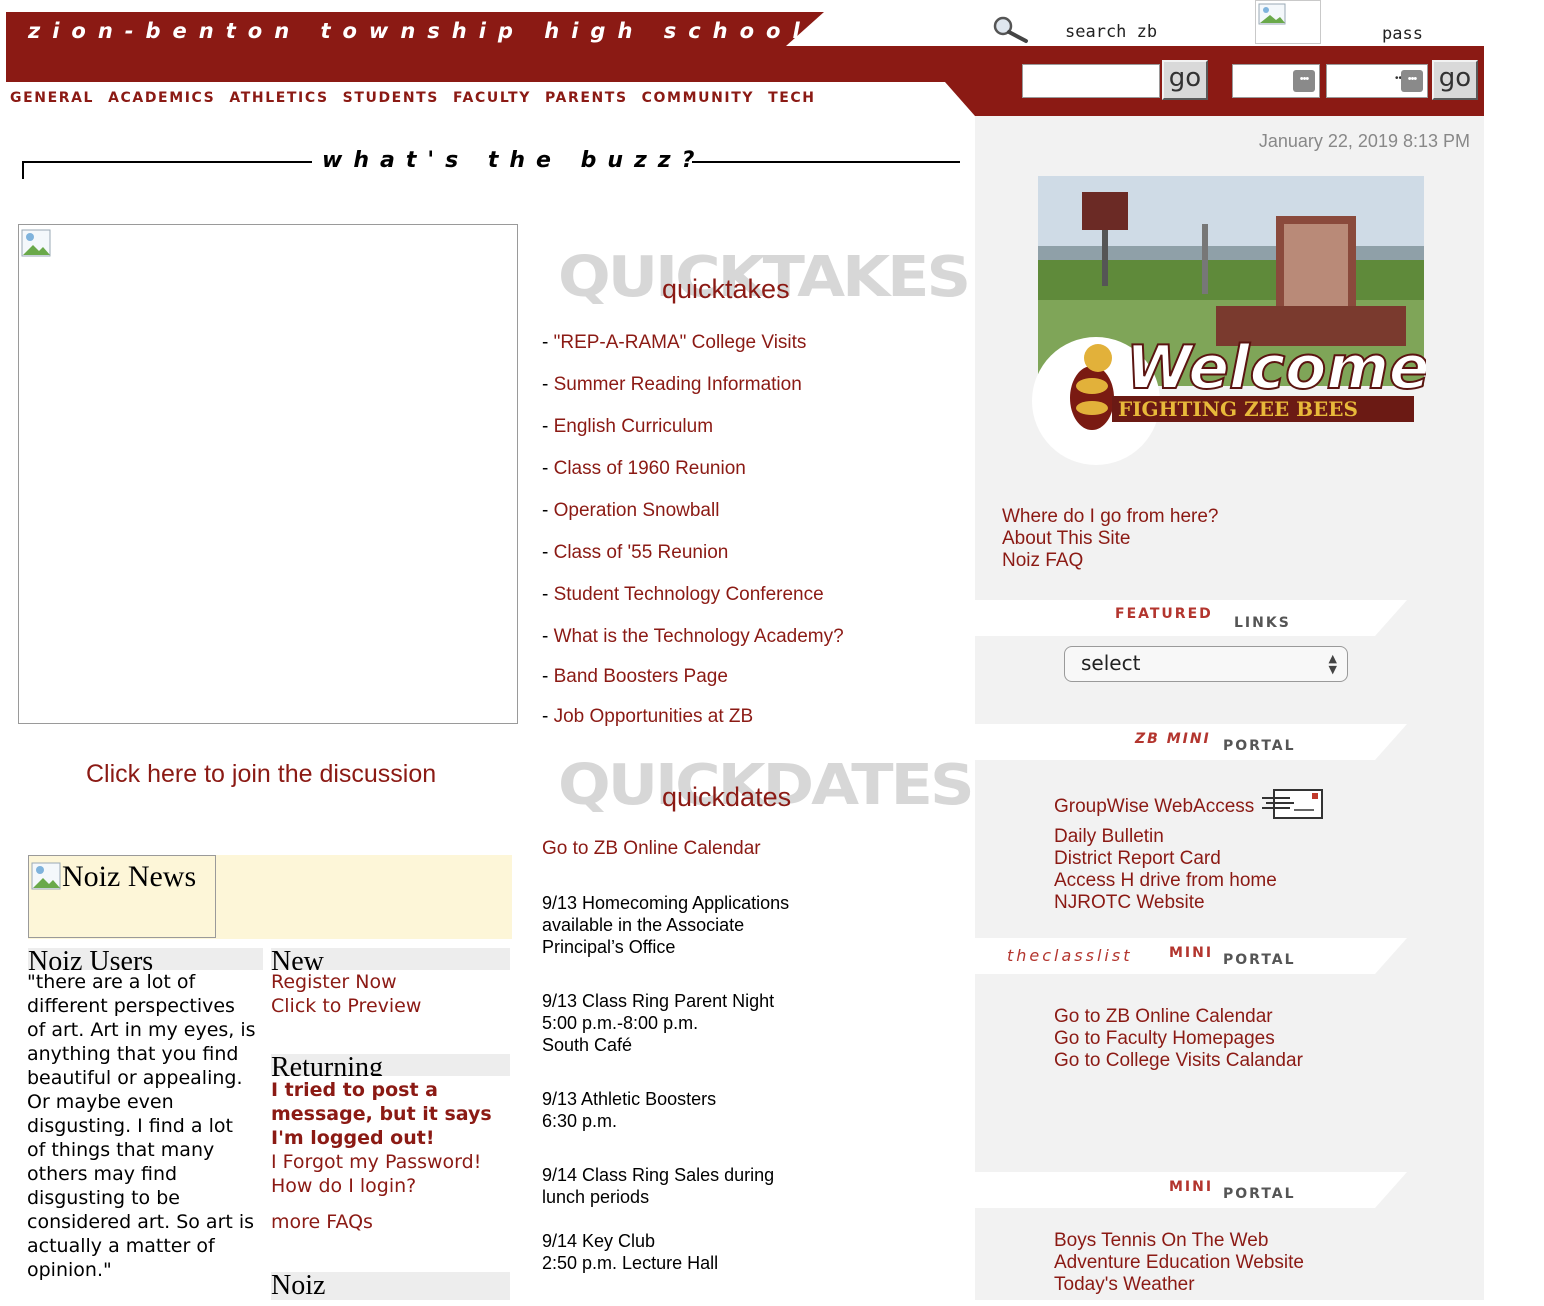 The width and height of the screenshot is (1544, 1306). What do you see at coordinates (1110, 561) in the screenshot?
I see `noiz-faq-link: Noiz FAQ` at bounding box center [1110, 561].